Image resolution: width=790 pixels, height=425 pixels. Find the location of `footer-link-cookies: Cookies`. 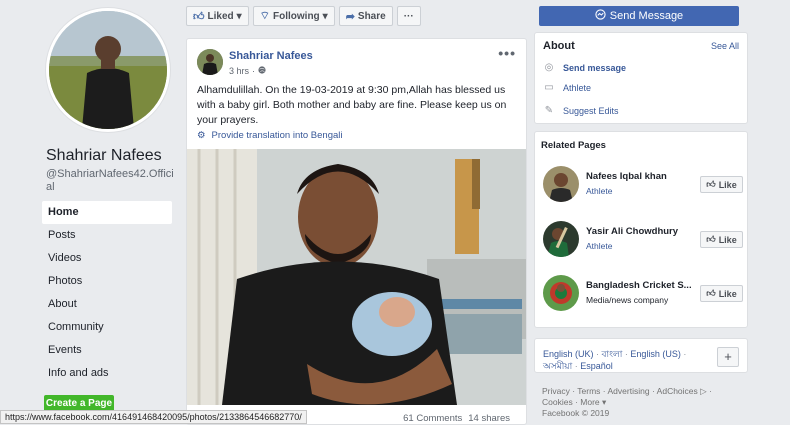

footer-link-cookies: Cookies is located at coordinates (557, 402).